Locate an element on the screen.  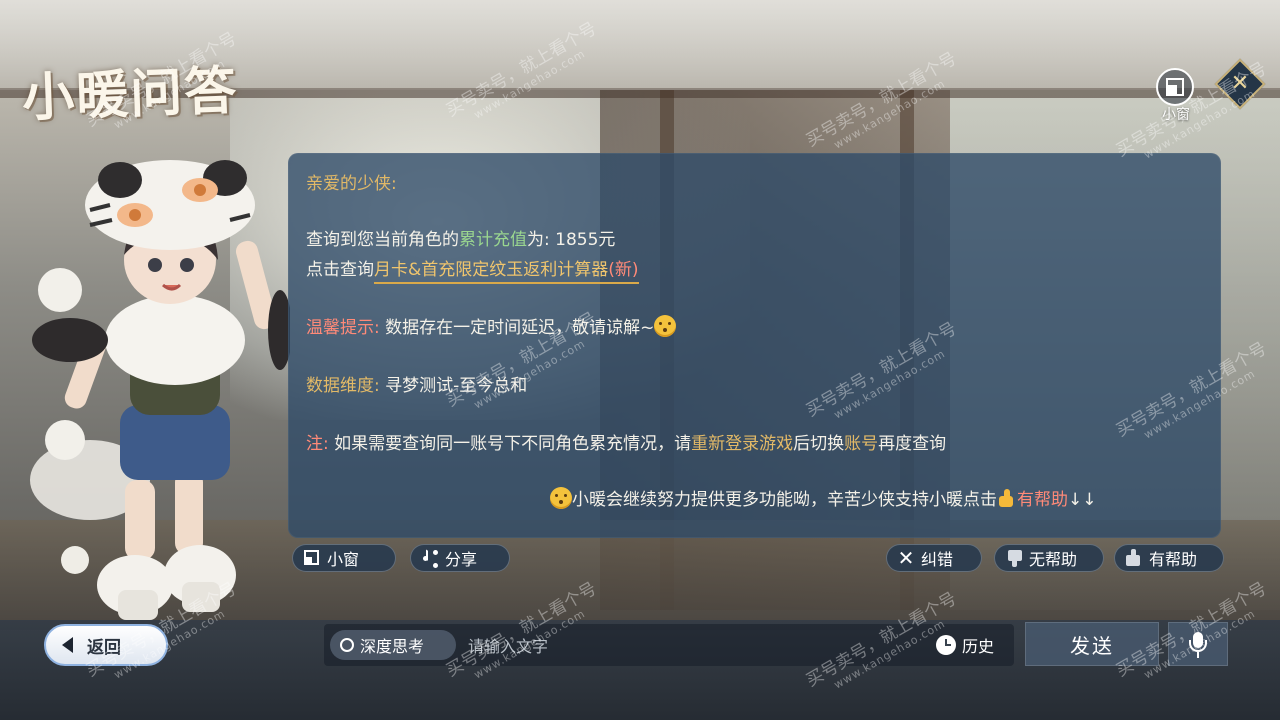
mini-window-button: 小窗 is located at coordinates (344, 558).